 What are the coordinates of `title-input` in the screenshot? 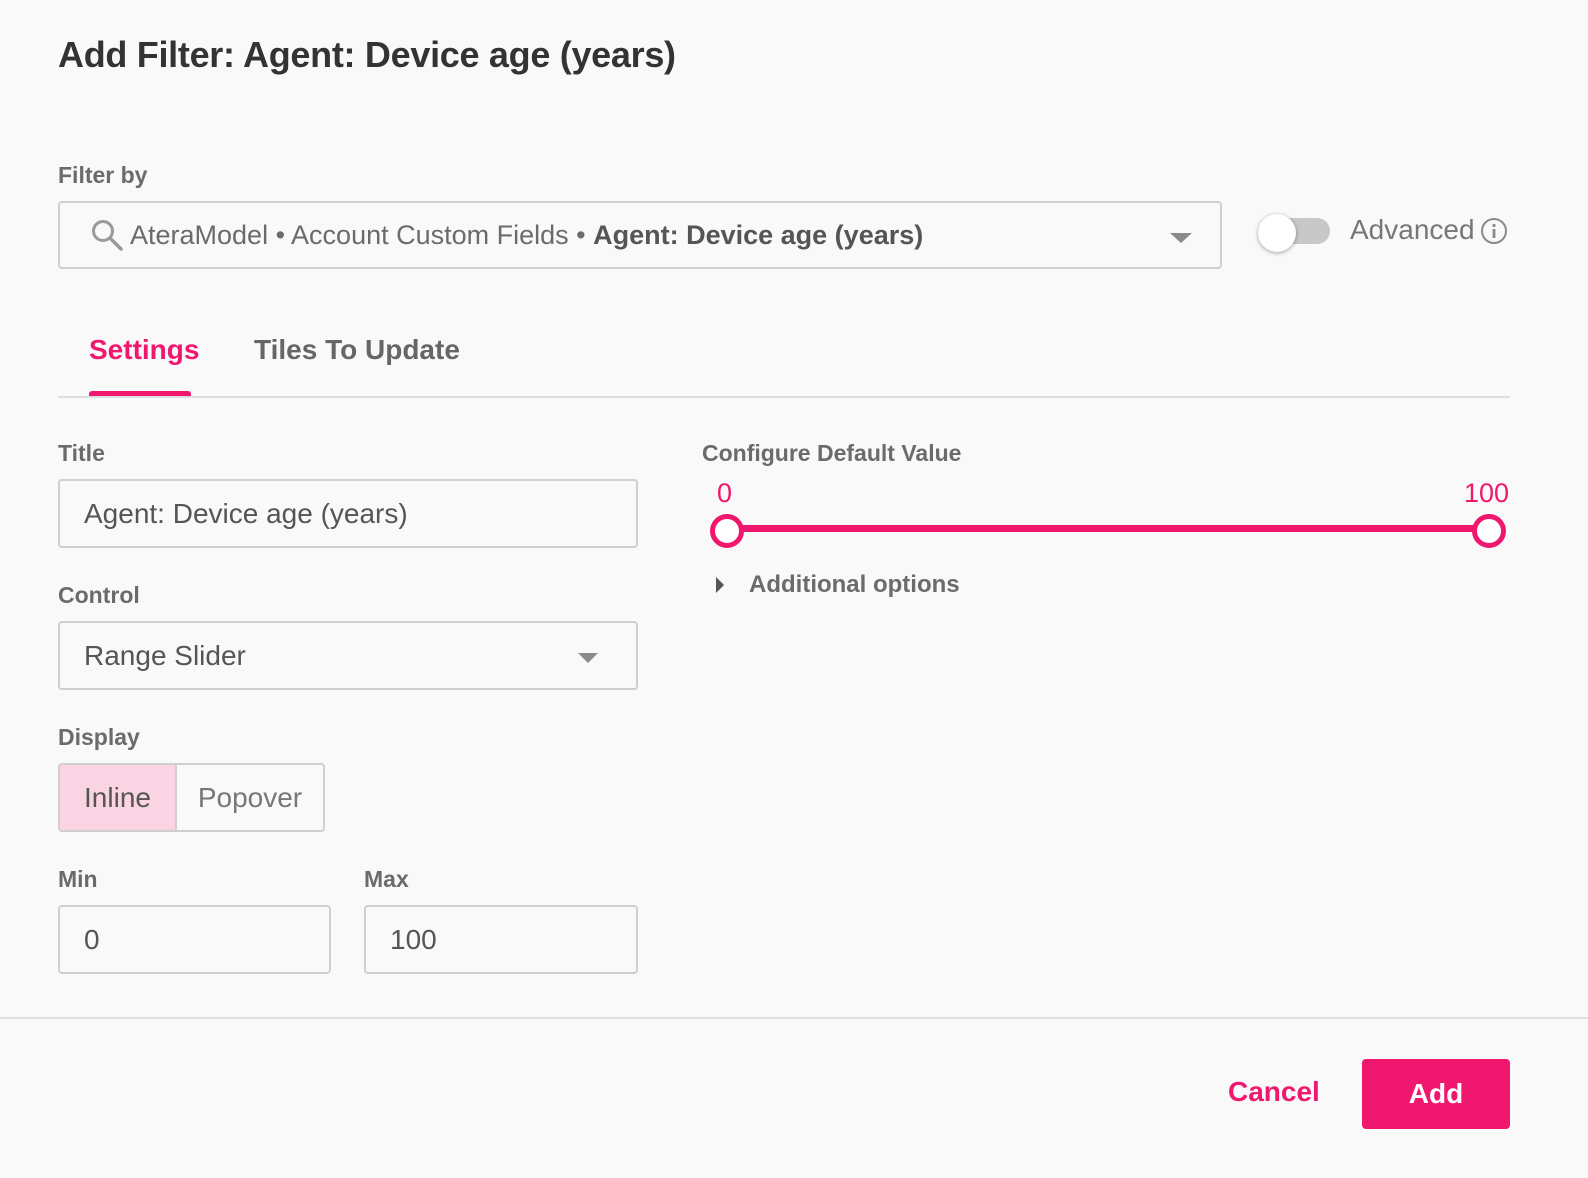 It's located at (348, 513).